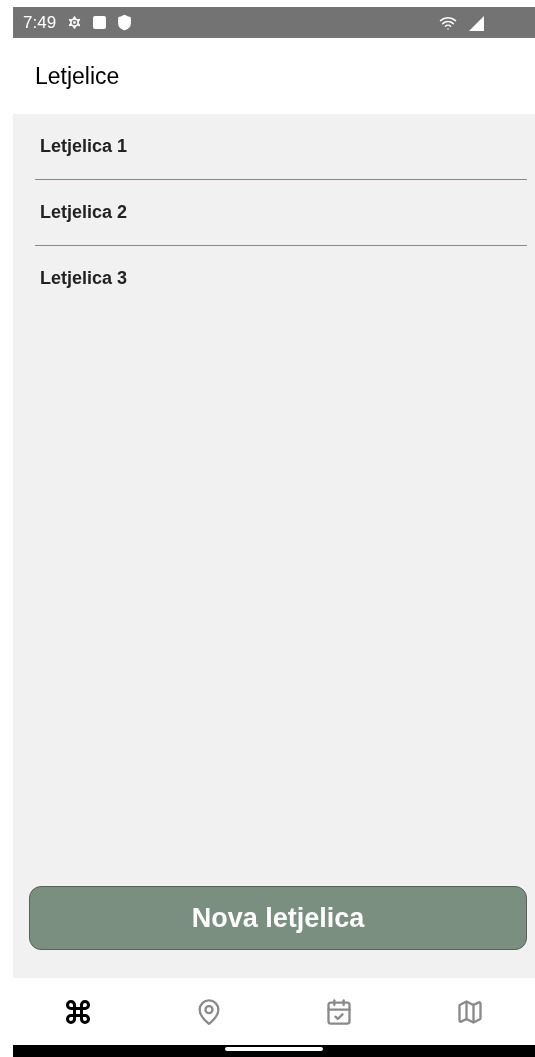  What do you see at coordinates (125, 22) in the screenshot?
I see `shield-icon` at bounding box center [125, 22].